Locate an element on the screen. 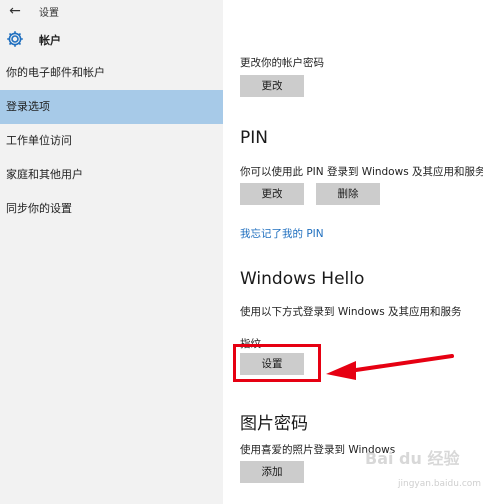 This screenshot has width=483, height=504. picture-password-title: 图片密码 is located at coordinates (274, 424).